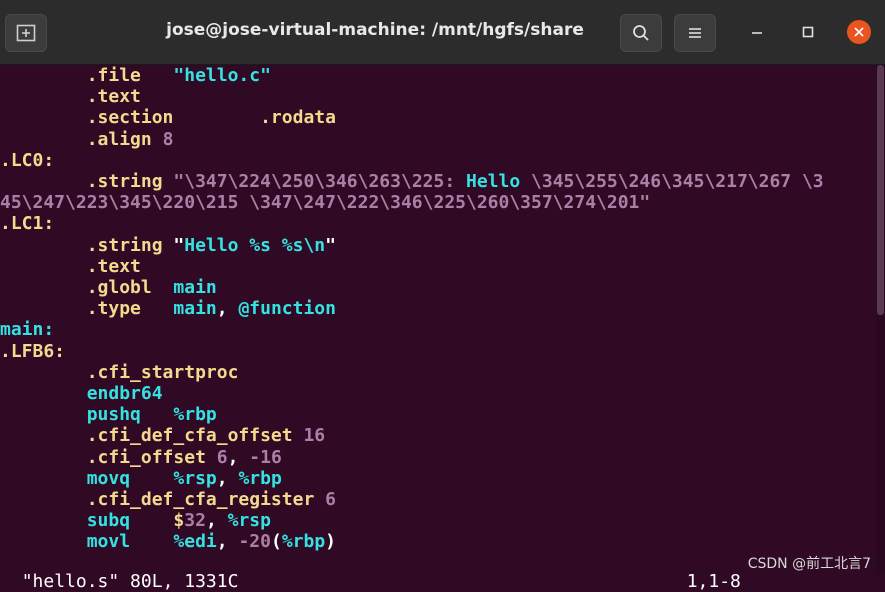 This screenshot has height=592, width=885. I want to click on terminal-token: main:, so click(27, 329).